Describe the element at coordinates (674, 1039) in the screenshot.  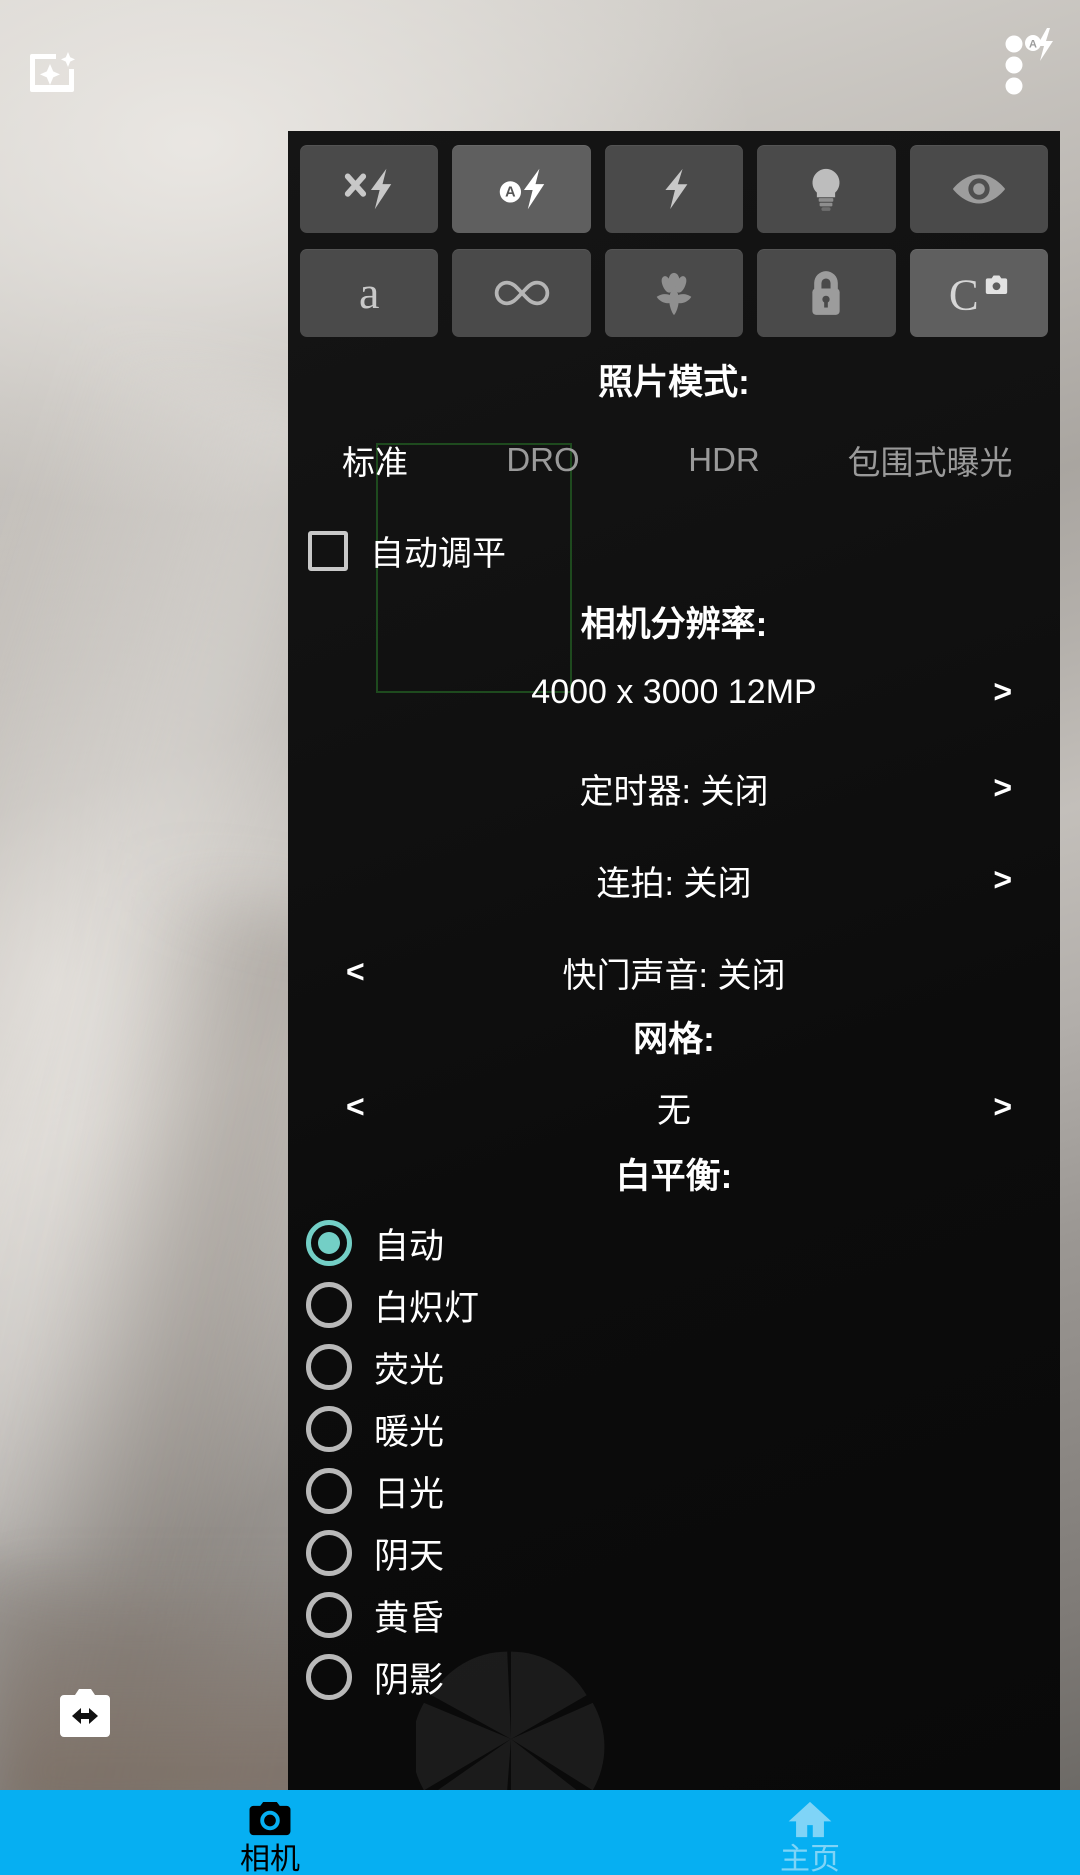
I see `grid-title: 网格:` at that location.